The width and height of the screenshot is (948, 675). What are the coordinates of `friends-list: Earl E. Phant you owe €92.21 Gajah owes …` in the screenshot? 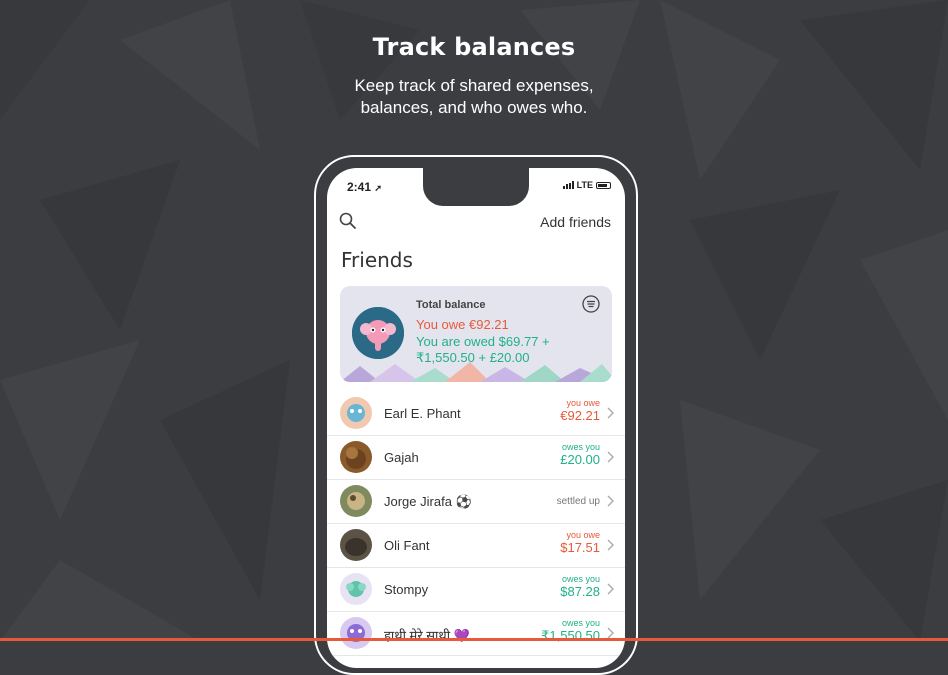 It's located at (476, 524).